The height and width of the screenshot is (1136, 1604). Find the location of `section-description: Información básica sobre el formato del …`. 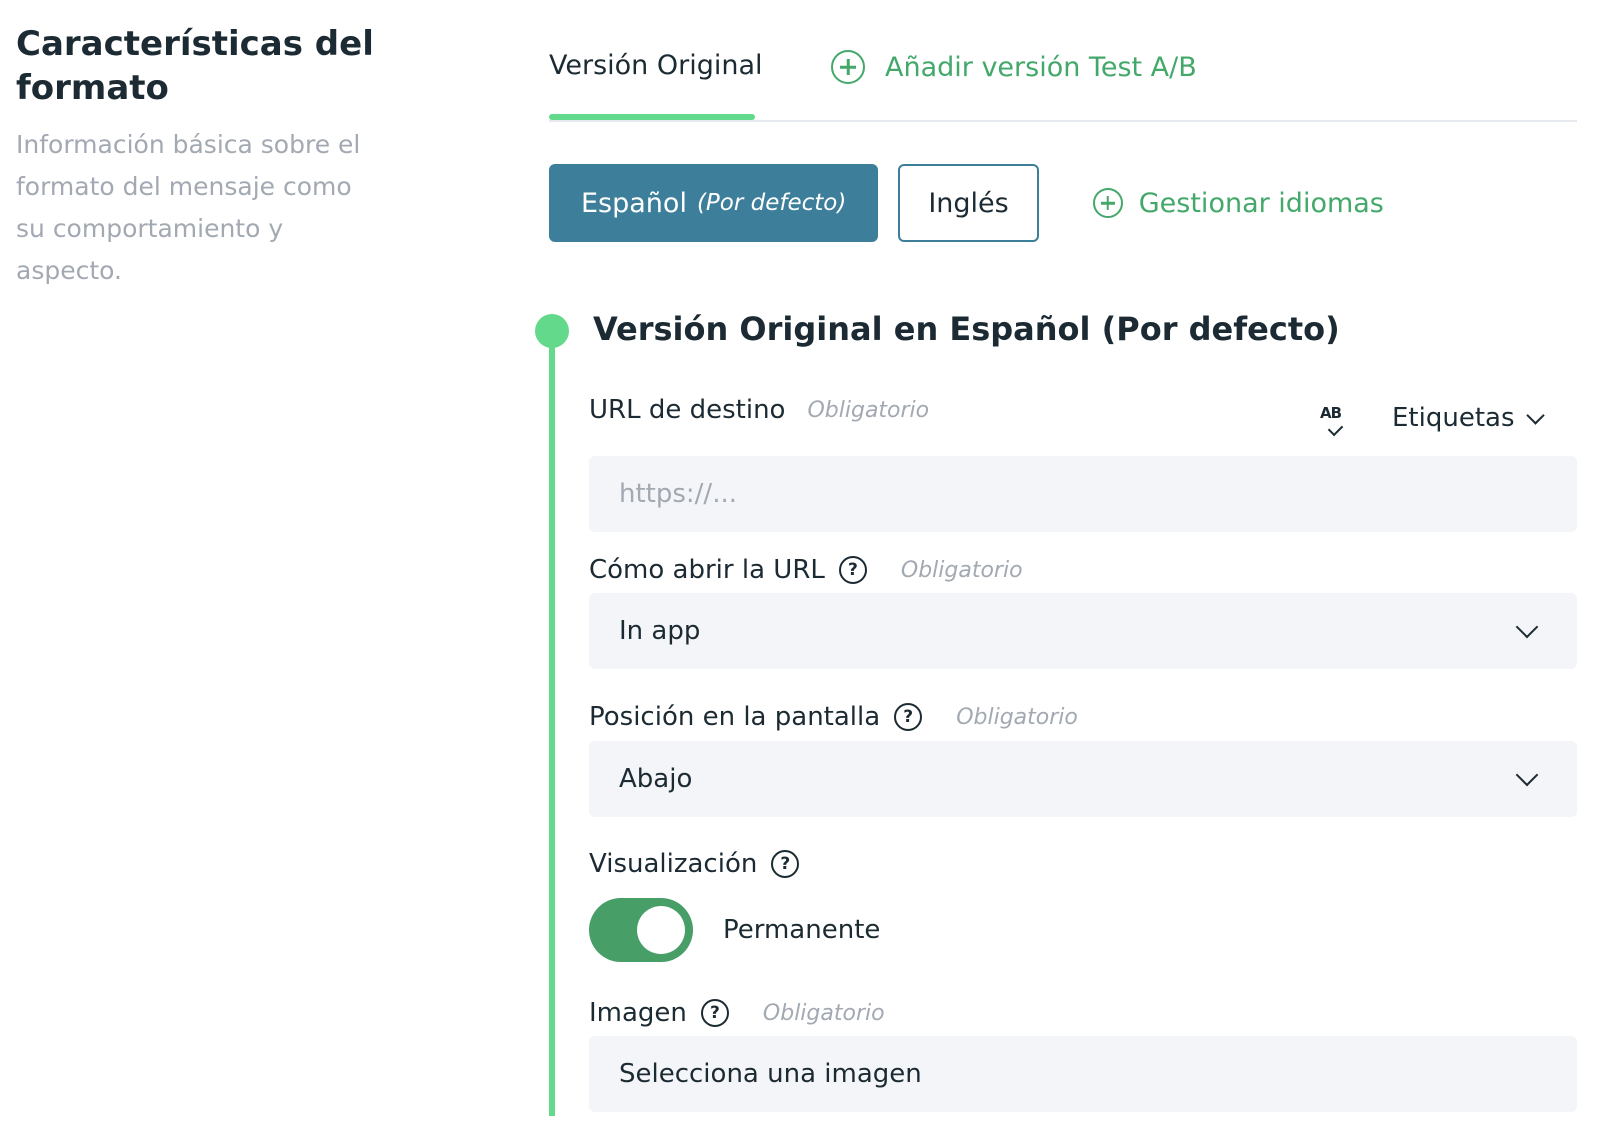

section-description: Información básica sobre el formato del … is located at coordinates (188, 207).